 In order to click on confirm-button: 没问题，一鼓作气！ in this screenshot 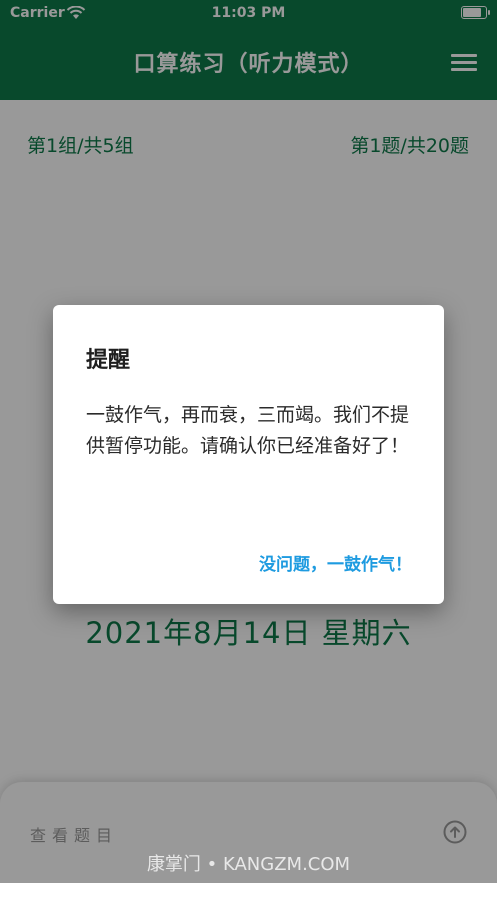, I will do `click(335, 562)`.